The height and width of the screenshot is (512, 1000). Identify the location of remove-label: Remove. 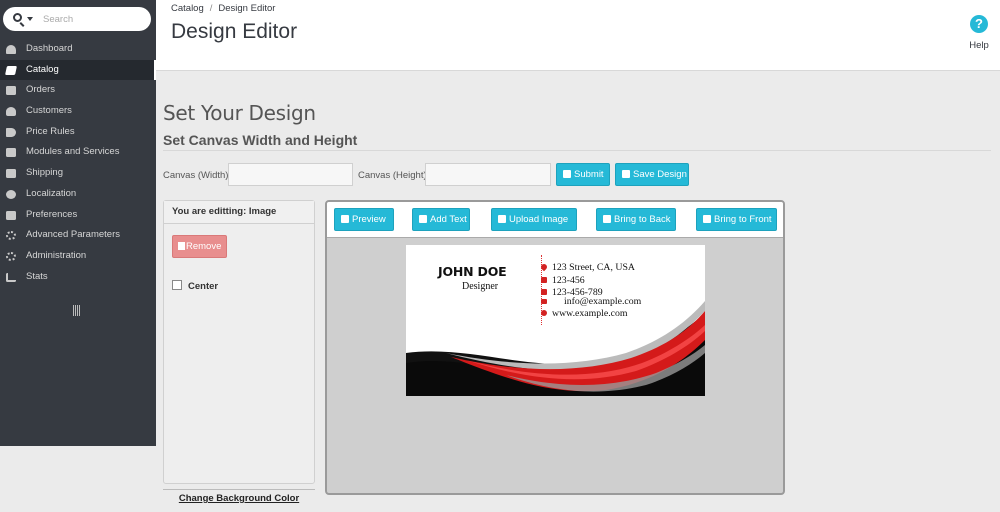
(204, 246).